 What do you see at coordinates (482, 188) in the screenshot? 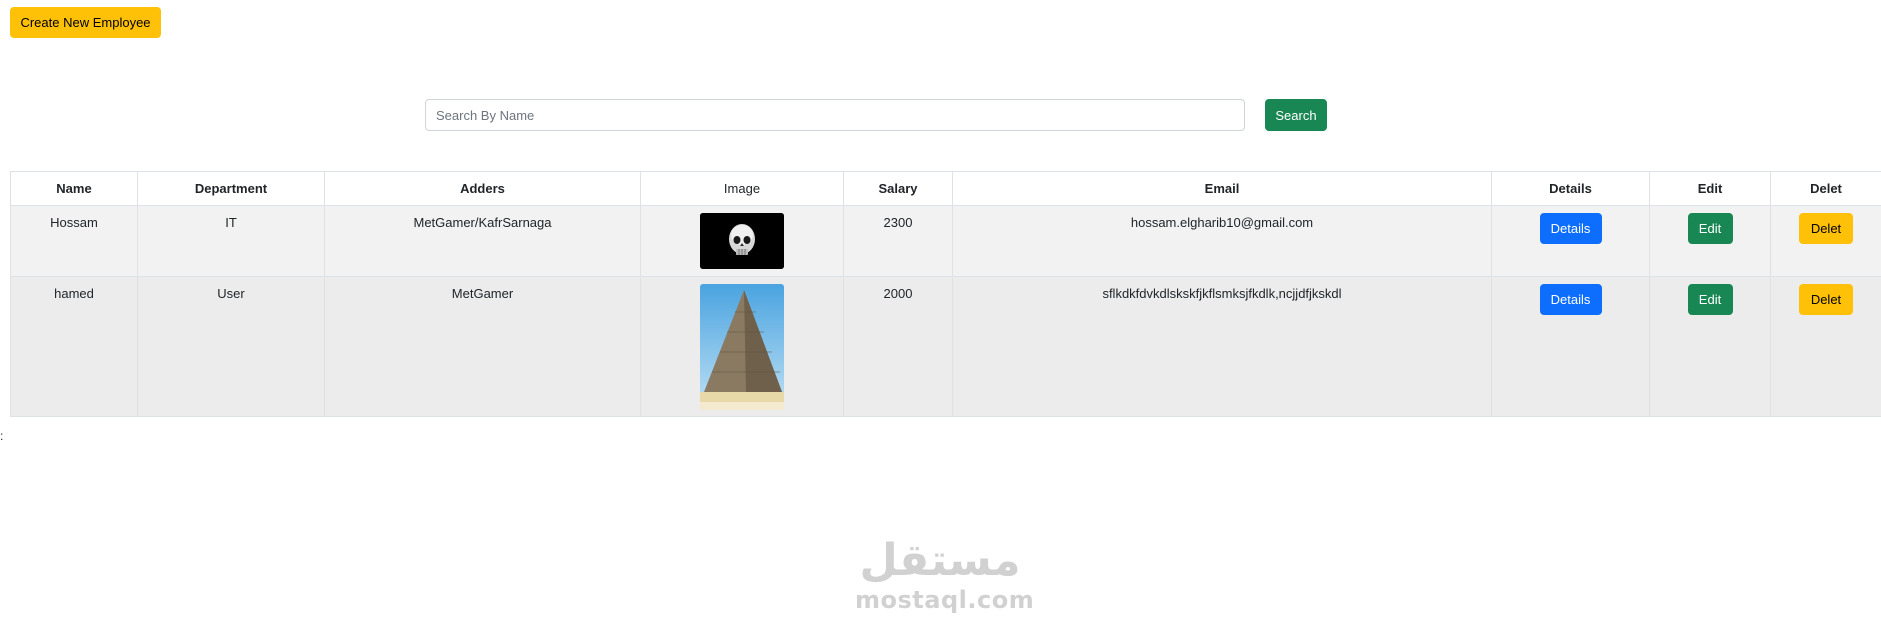
I see `header-address: Adders` at bounding box center [482, 188].